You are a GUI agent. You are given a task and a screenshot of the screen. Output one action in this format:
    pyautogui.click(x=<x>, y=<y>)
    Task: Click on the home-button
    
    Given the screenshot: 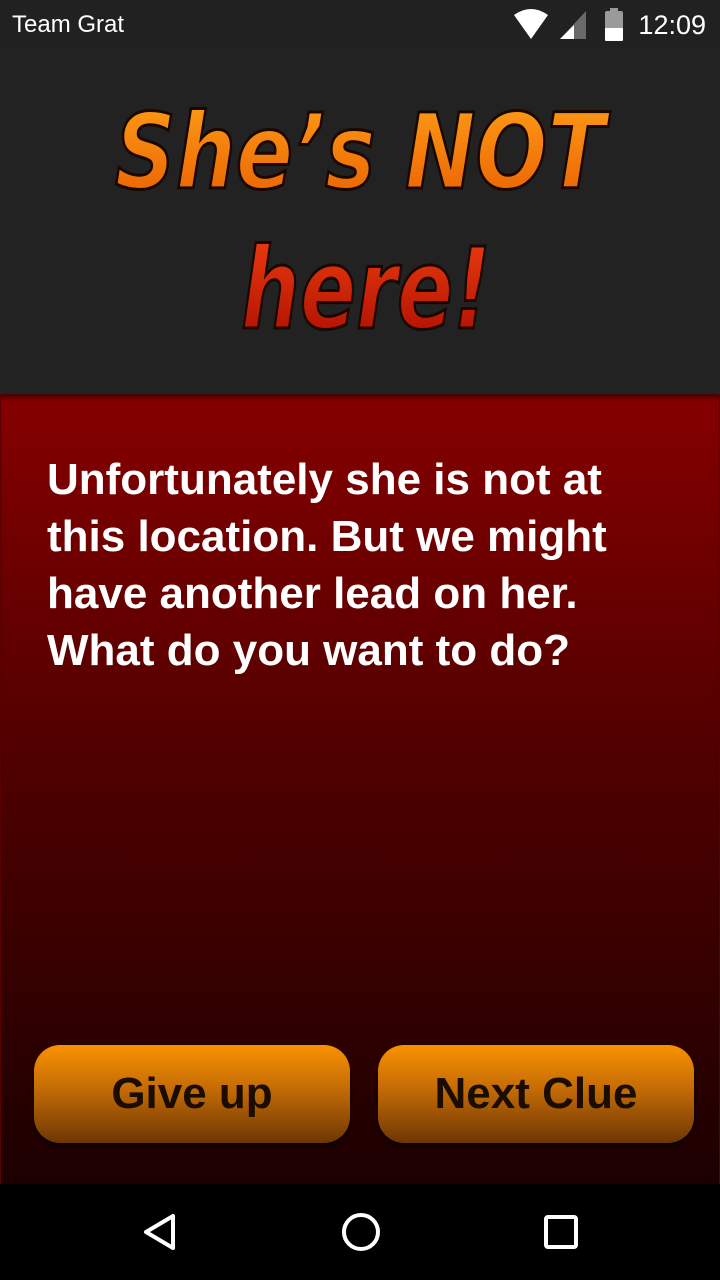 What is the action you would take?
    pyautogui.click(x=361, y=1232)
    